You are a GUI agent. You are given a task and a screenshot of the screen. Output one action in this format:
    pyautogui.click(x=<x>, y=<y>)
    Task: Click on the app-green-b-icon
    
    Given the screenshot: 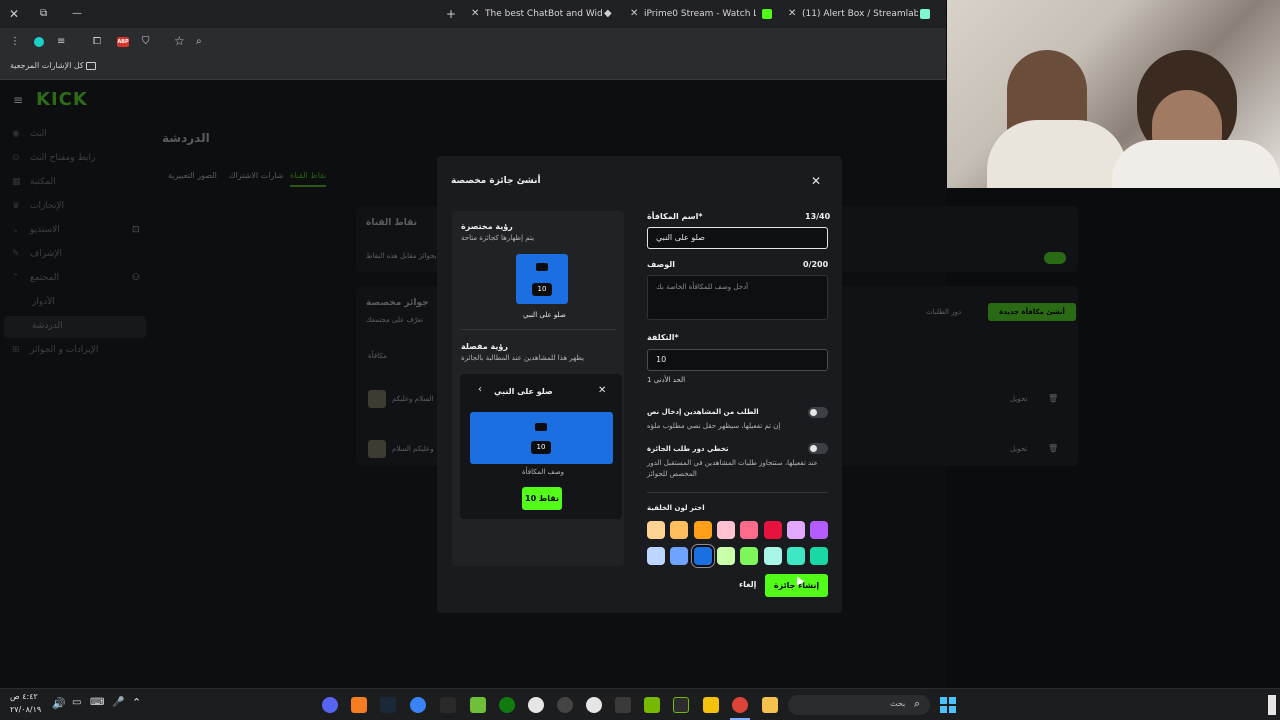 What is the action you would take?
    pyautogui.click(x=478, y=705)
    